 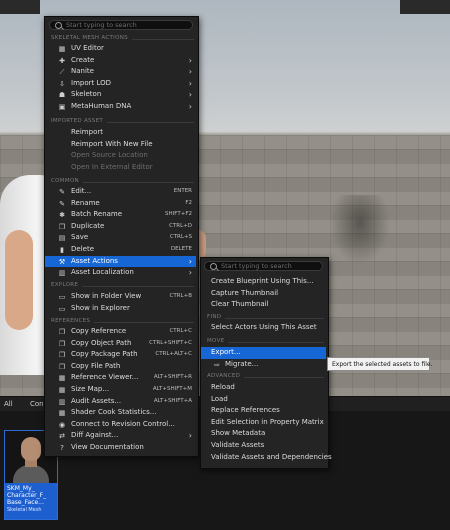 I want to click on menu-item-copy-file-path: ❐ Copy File Path, so click(x=120, y=367).